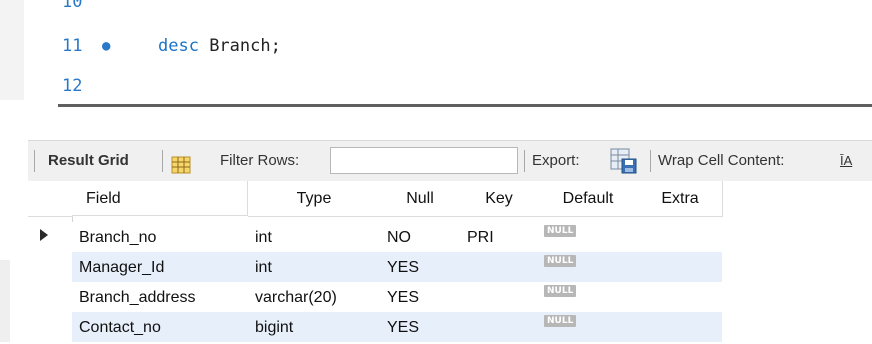  What do you see at coordinates (260, 160) in the screenshot?
I see `filter-rows-label: Filter Rows:` at bounding box center [260, 160].